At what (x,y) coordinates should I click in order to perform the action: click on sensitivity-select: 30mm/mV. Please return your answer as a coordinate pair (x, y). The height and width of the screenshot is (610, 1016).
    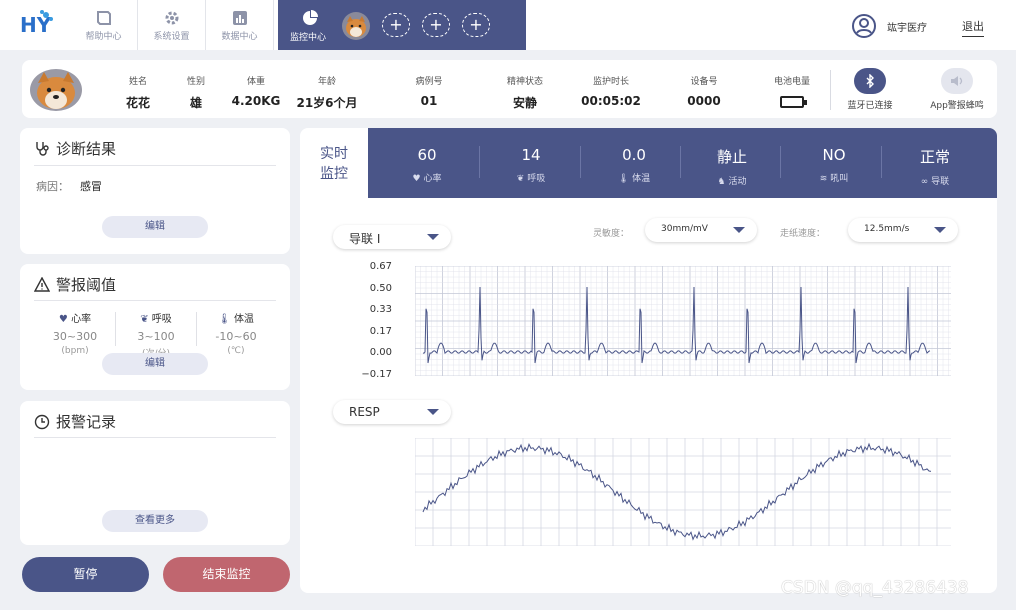
    Looking at the image, I should click on (701, 230).